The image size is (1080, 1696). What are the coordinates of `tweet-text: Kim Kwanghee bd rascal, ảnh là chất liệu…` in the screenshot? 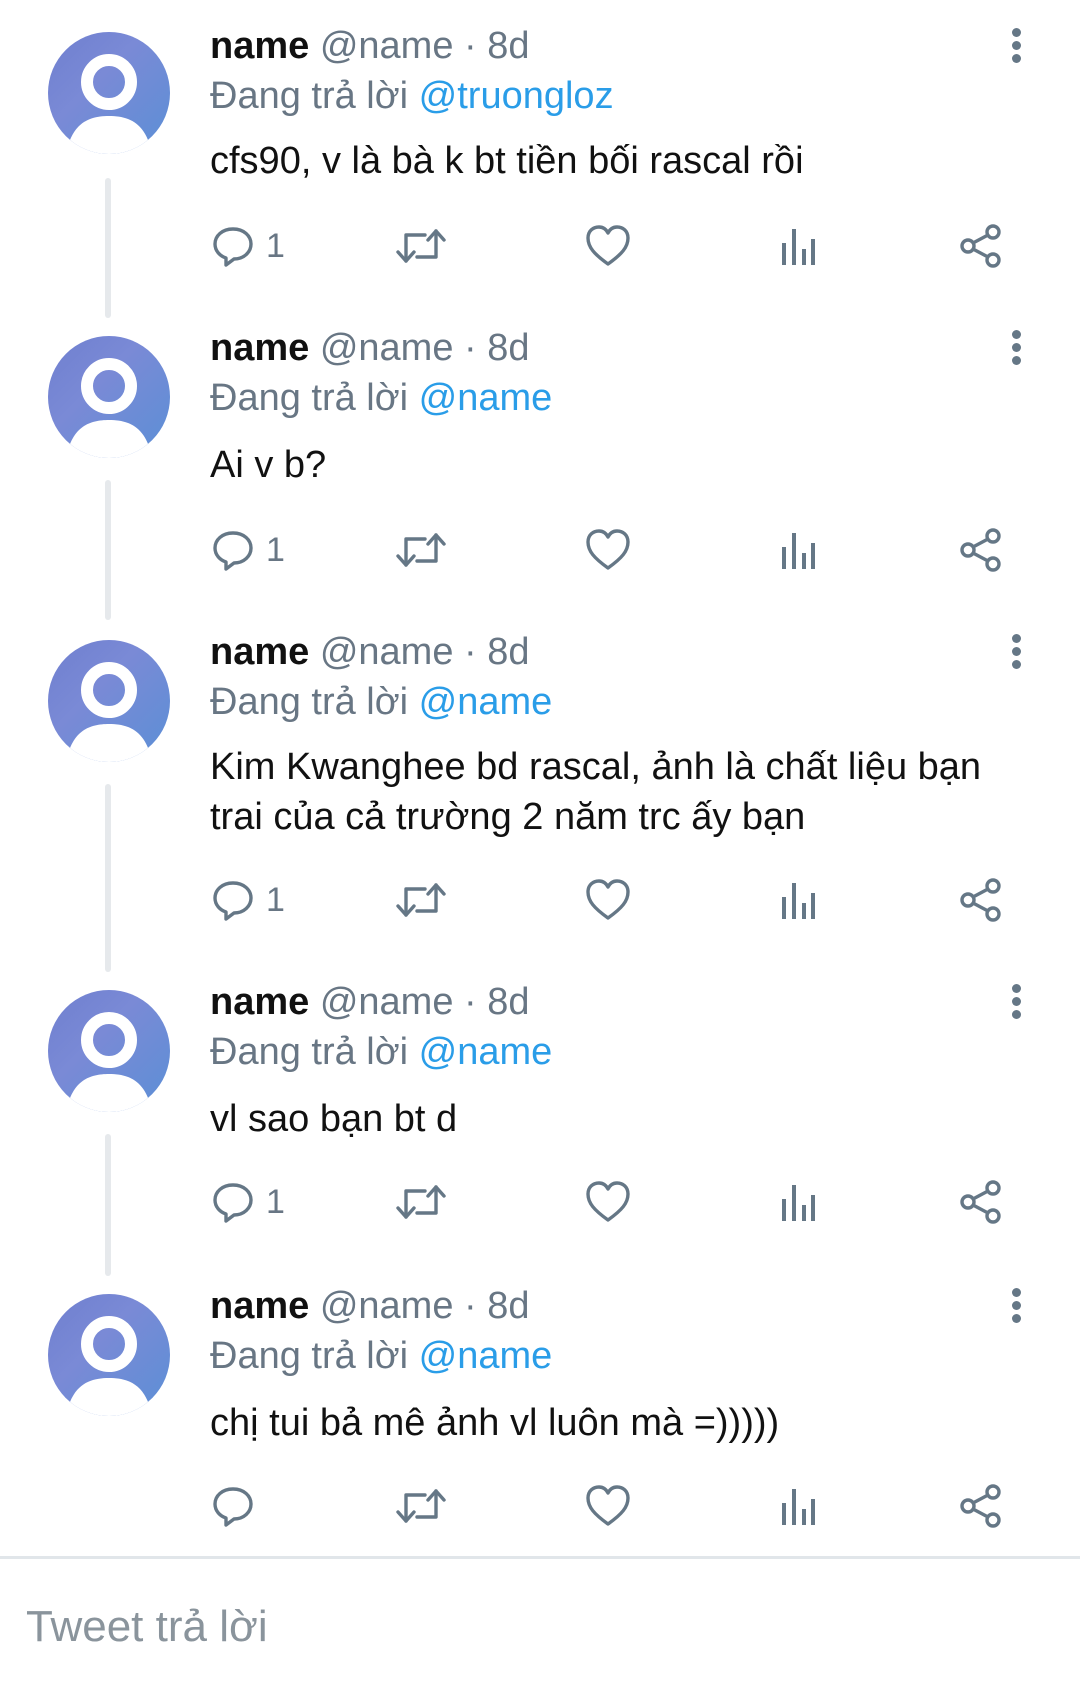 It's located at (596, 792).